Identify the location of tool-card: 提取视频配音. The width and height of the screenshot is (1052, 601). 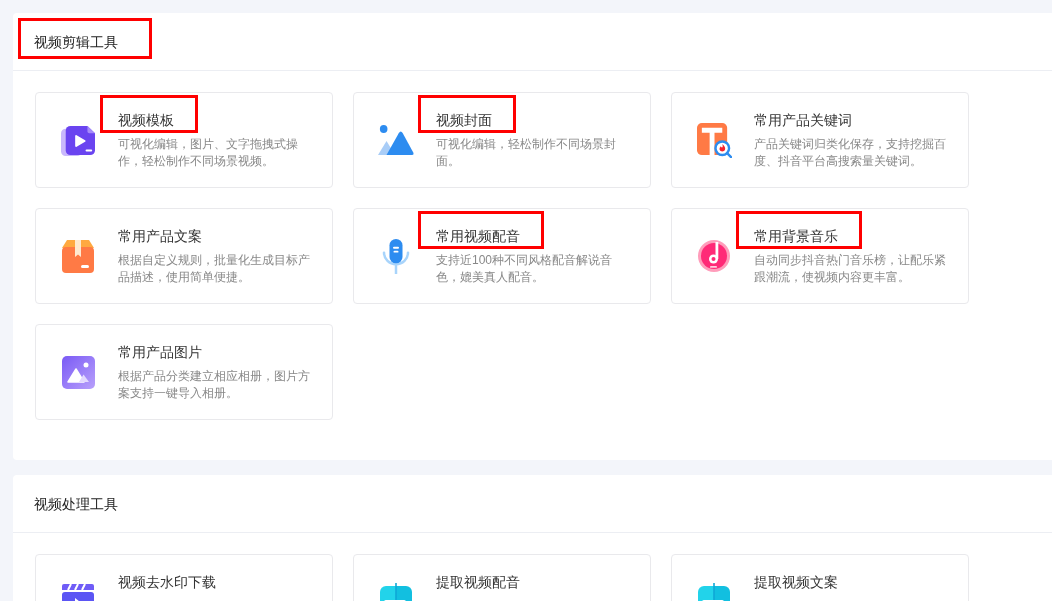
(502, 577).